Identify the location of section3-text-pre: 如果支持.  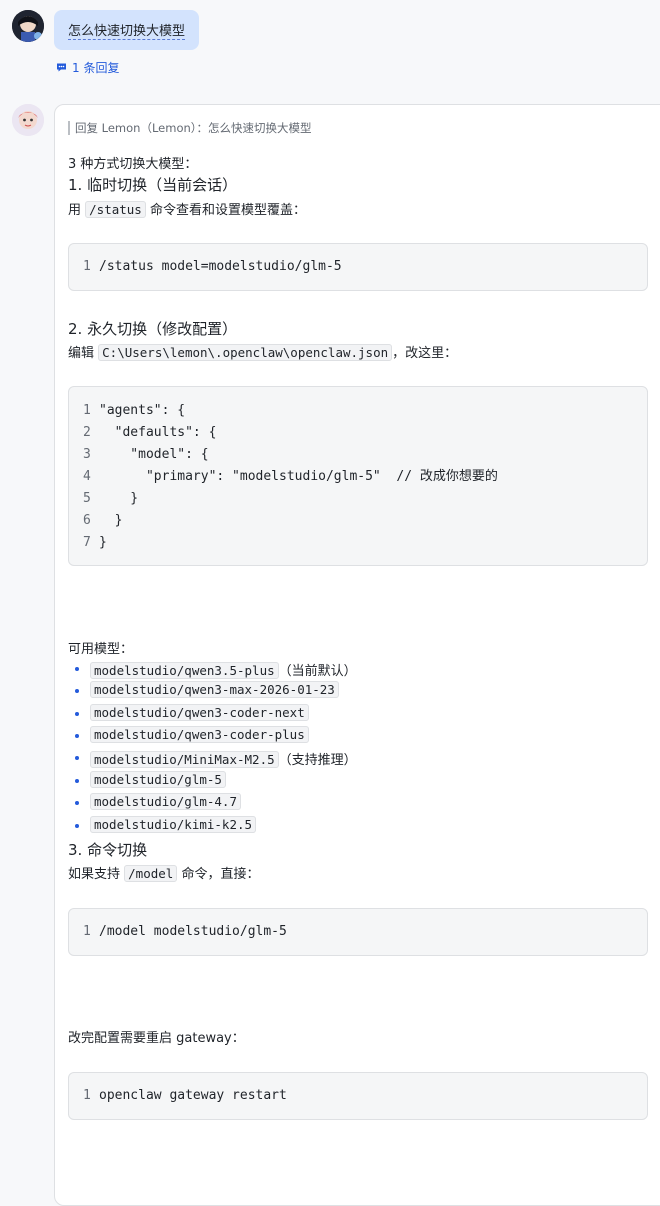
(94, 874).